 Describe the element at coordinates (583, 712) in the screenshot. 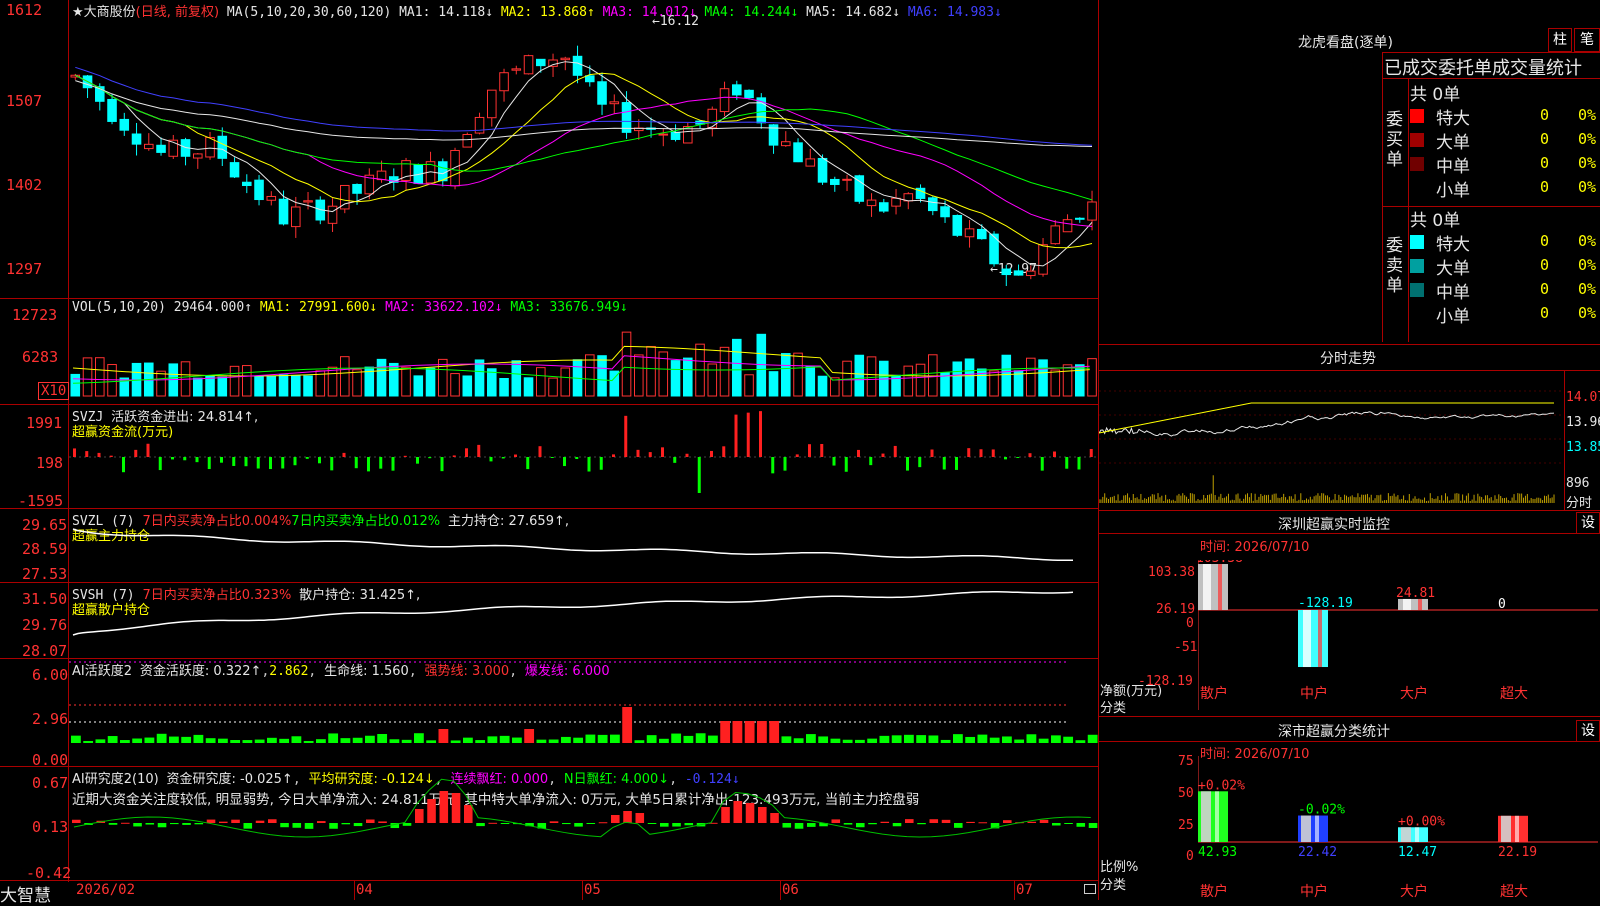

I see `ai1-chart` at that location.